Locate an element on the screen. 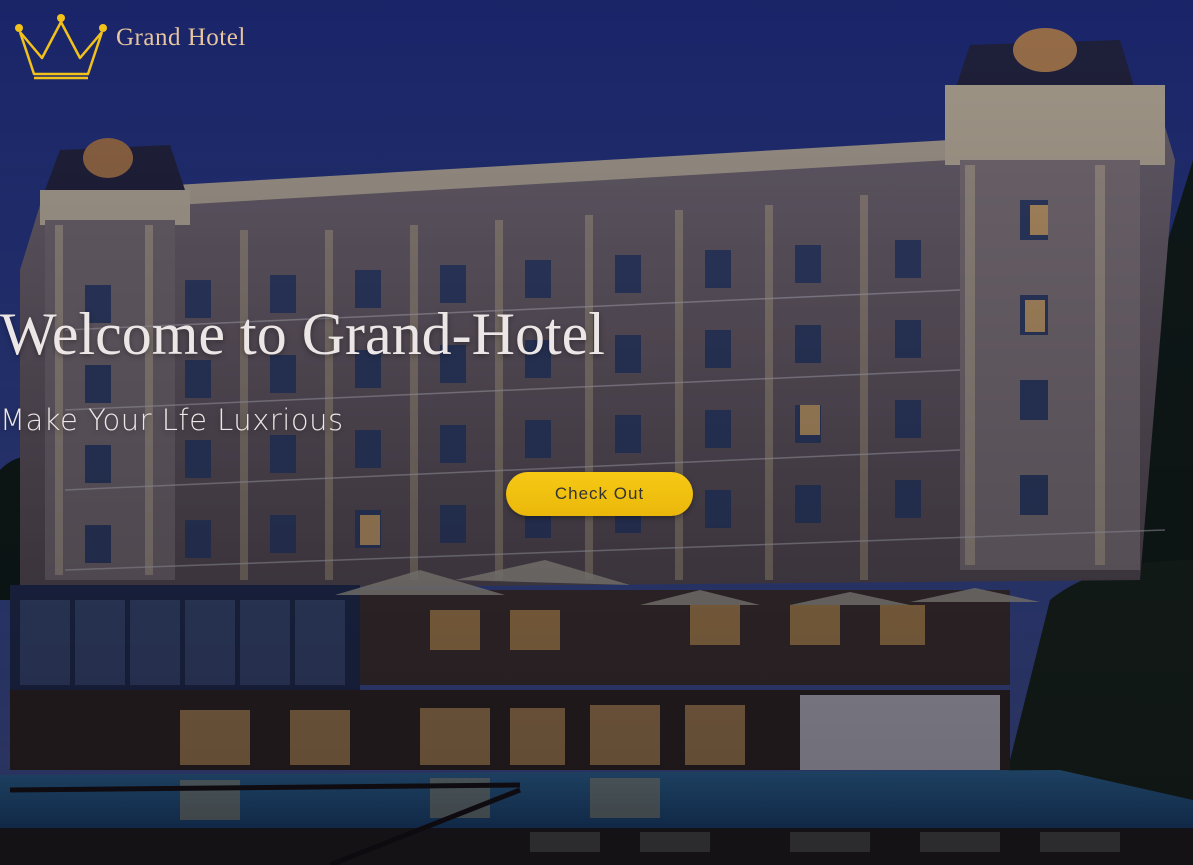 The width and height of the screenshot is (1193, 865). brand-logo: Grand Hotel is located at coordinates (129, 47).